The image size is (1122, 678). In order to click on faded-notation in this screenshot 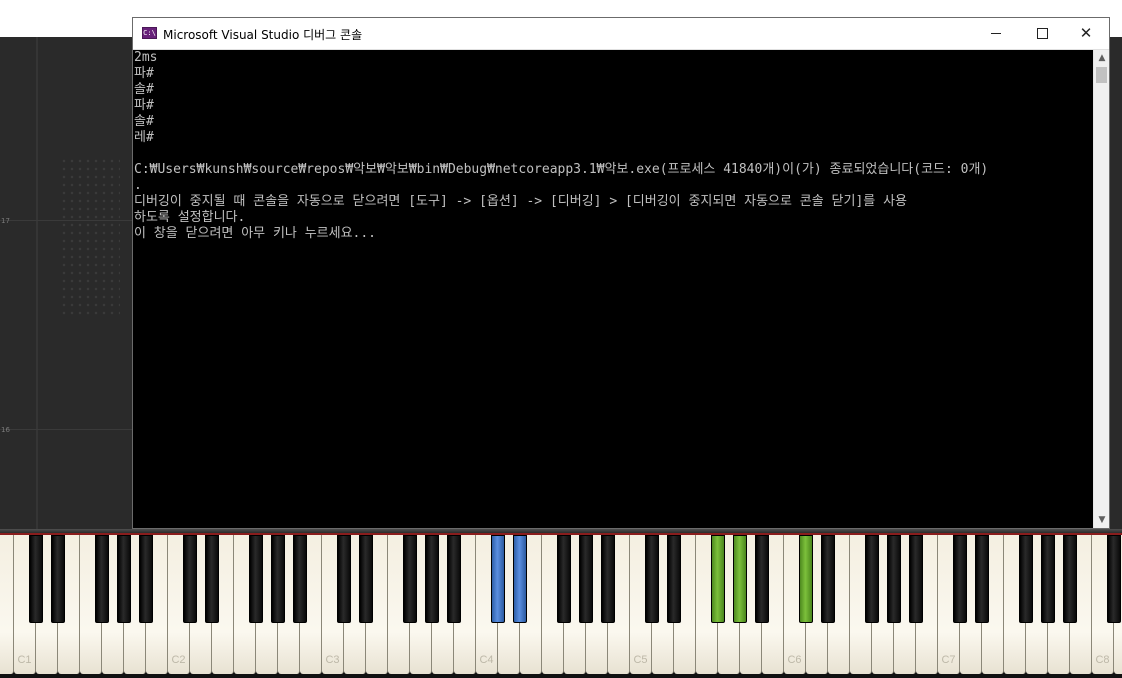, I will do `click(90, 237)`.